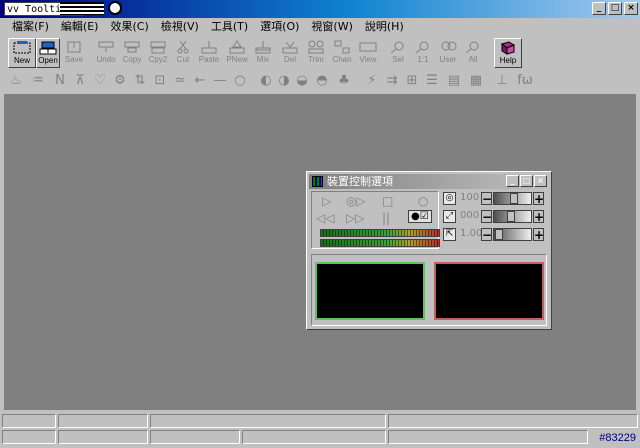 This screenshot has height=448, width=640. I want to click on slider-2-increase-button: +, so click(538, 216).